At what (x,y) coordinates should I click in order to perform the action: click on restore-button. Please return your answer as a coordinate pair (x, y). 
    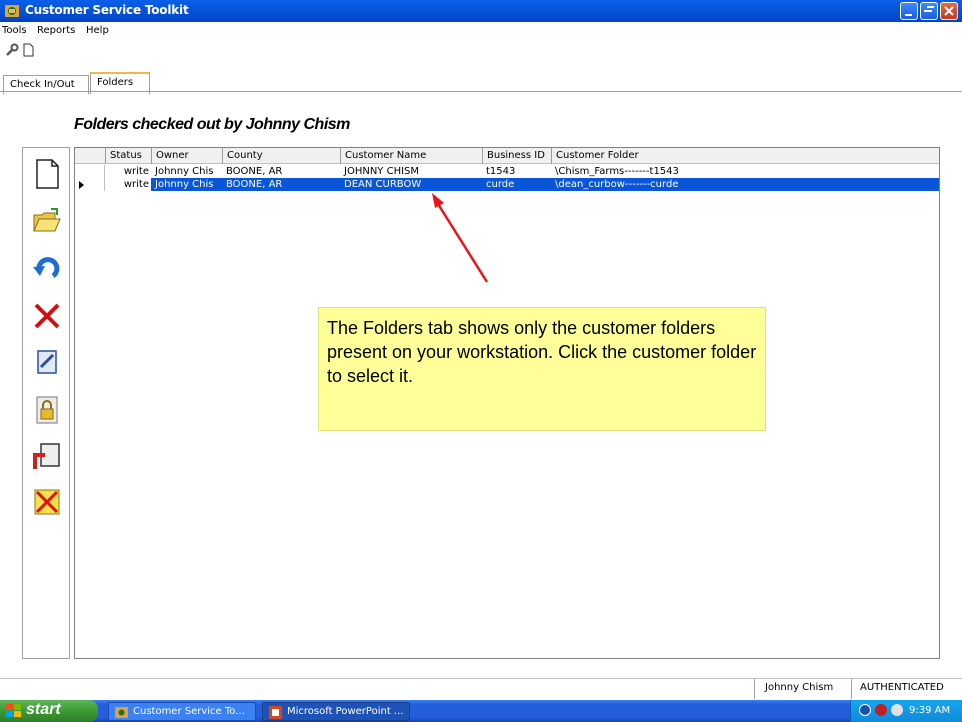
    Looking at the image, I should click on (929, 11).